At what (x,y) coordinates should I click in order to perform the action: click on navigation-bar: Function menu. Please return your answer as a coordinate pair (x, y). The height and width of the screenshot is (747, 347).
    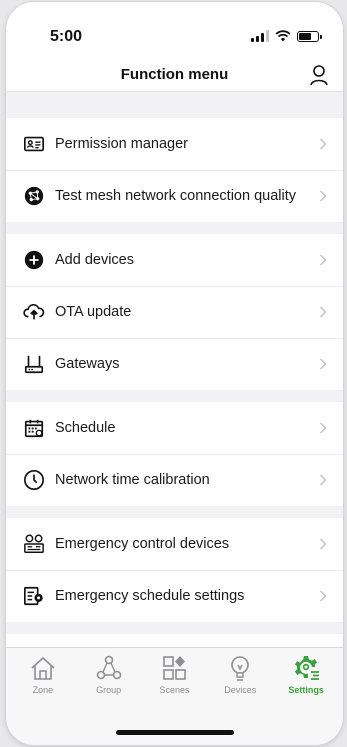
    Looking at the image, I should click on (174, 76).